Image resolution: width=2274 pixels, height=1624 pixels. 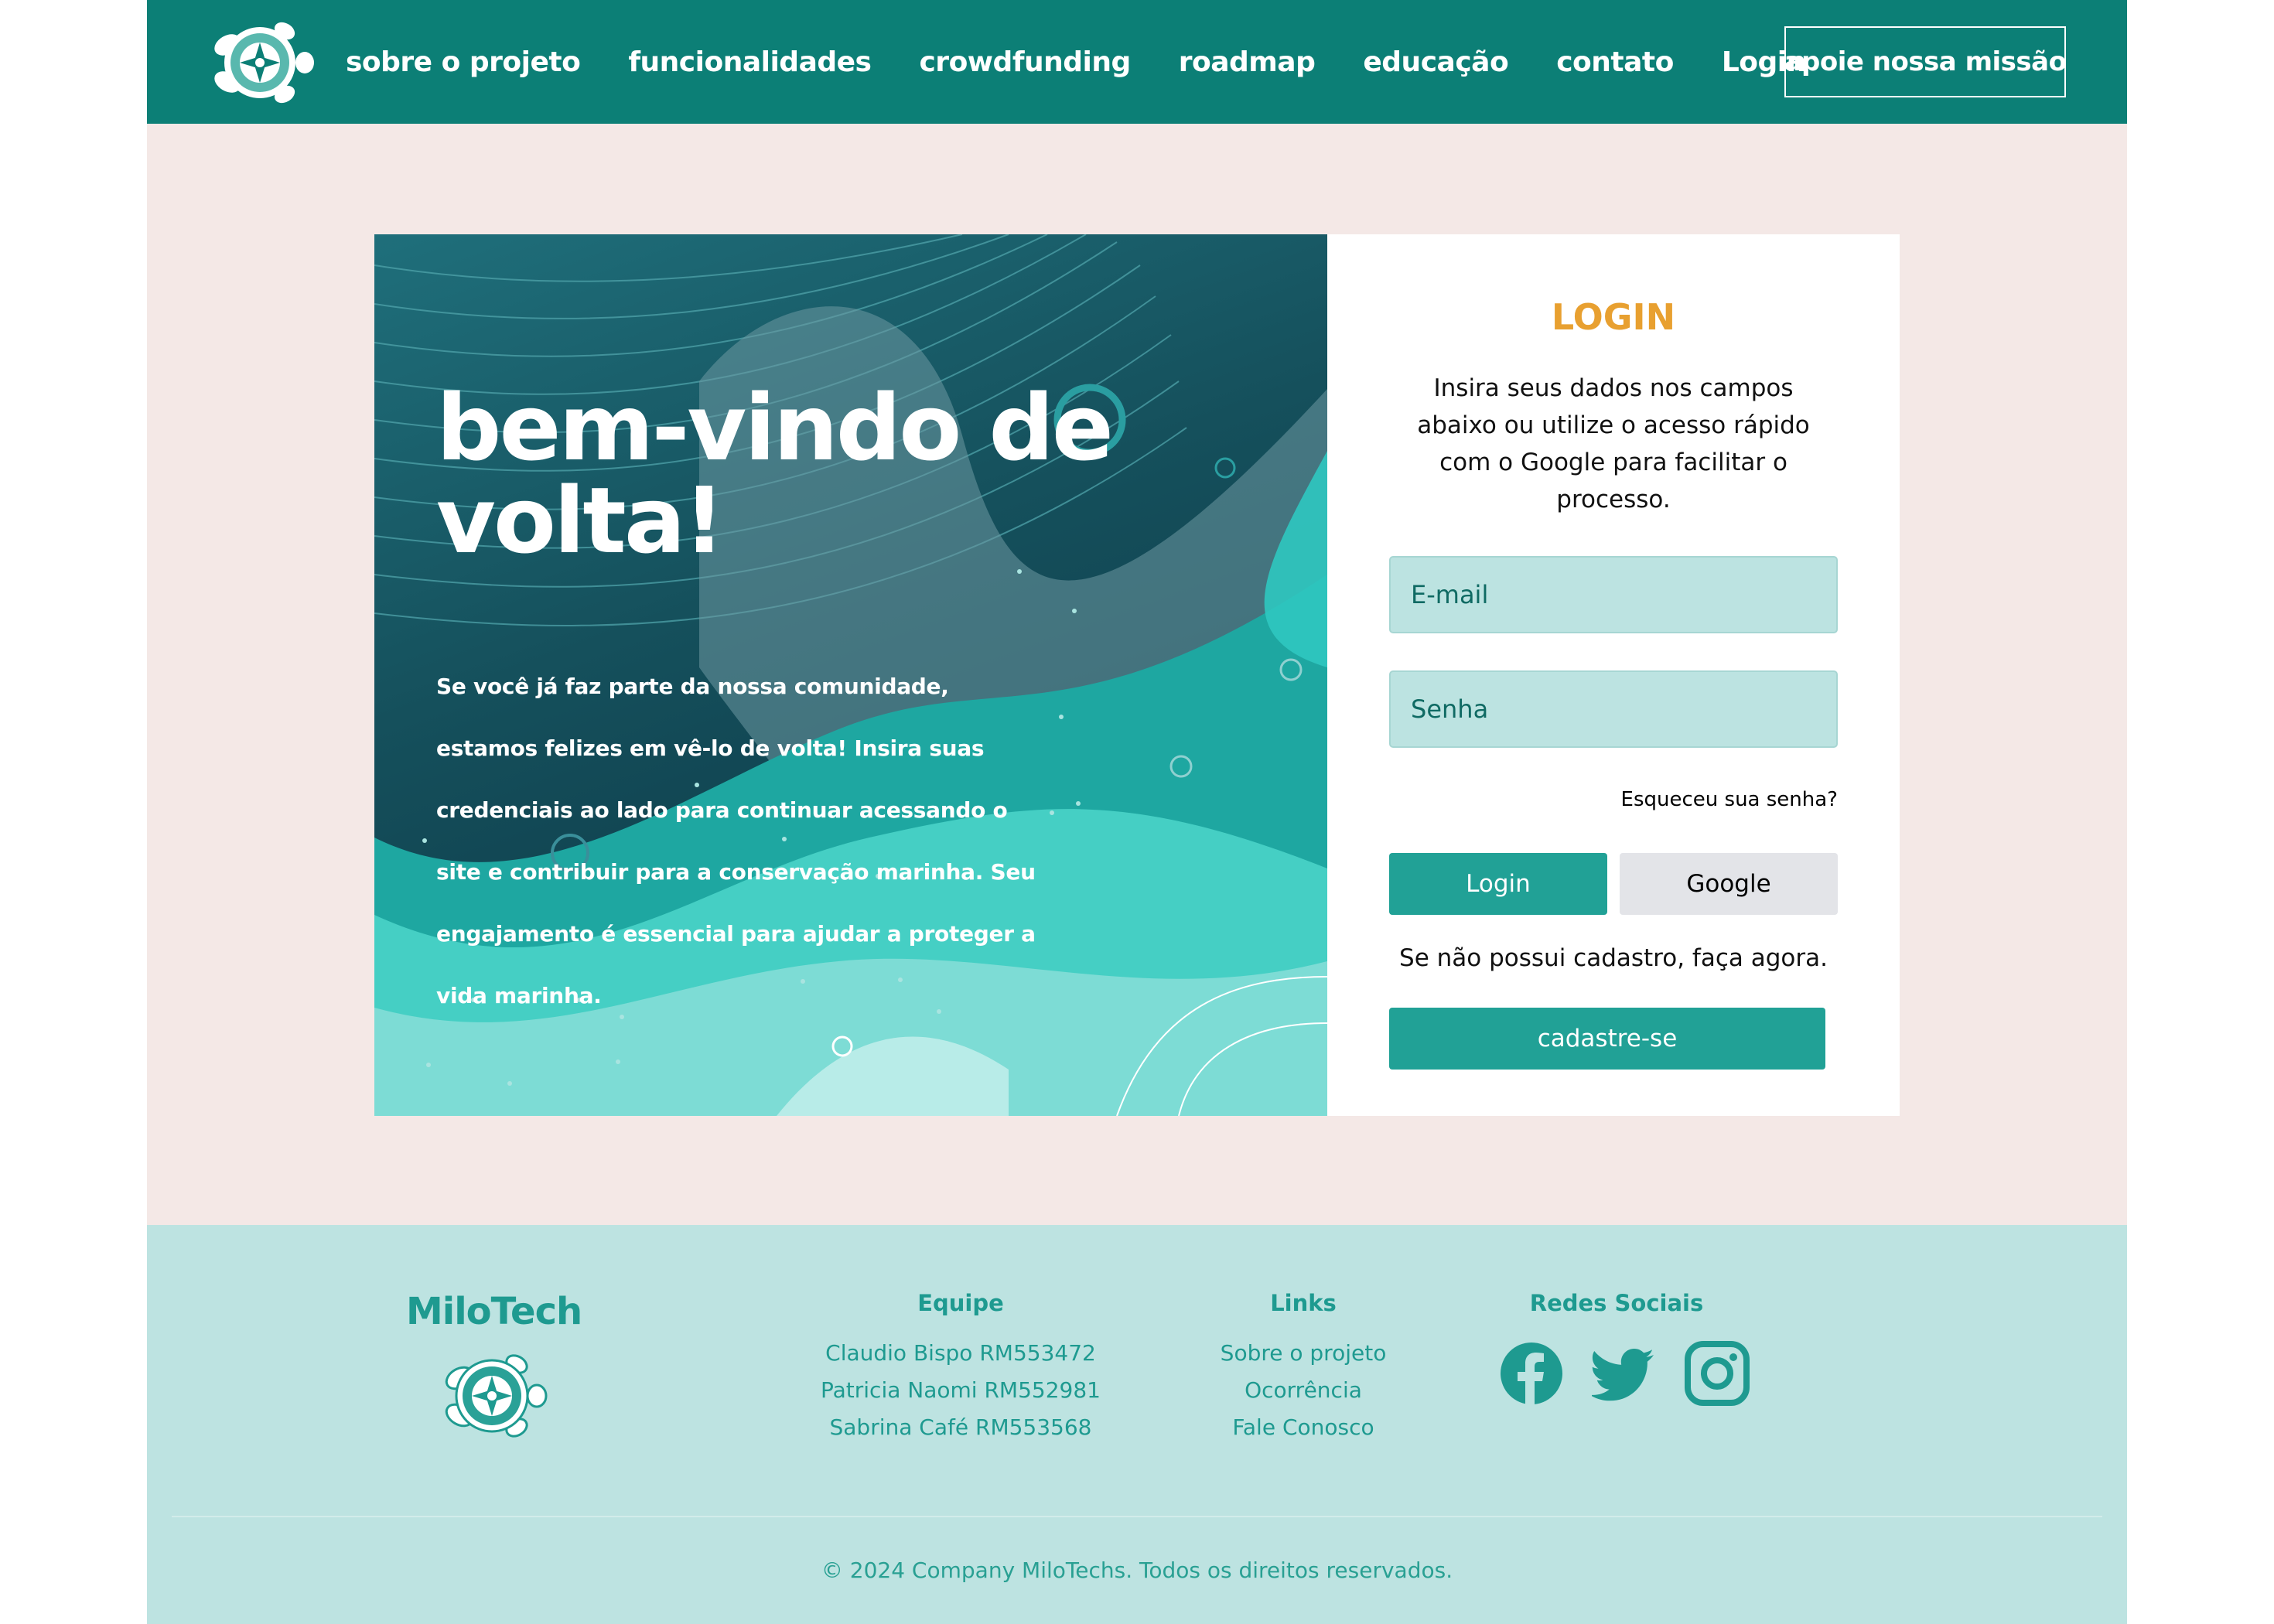 What do you see at coordinates (1717, 1373) in the screenshot?
I see `instagram-icon` at bounding box center [1717, 1373].